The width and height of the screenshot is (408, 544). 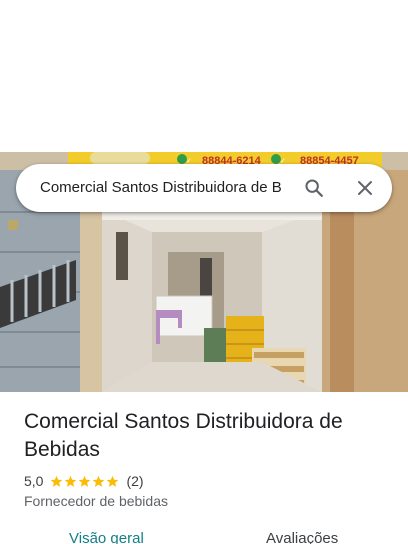 I want to click on search-icon, so click(x=314, y=188).